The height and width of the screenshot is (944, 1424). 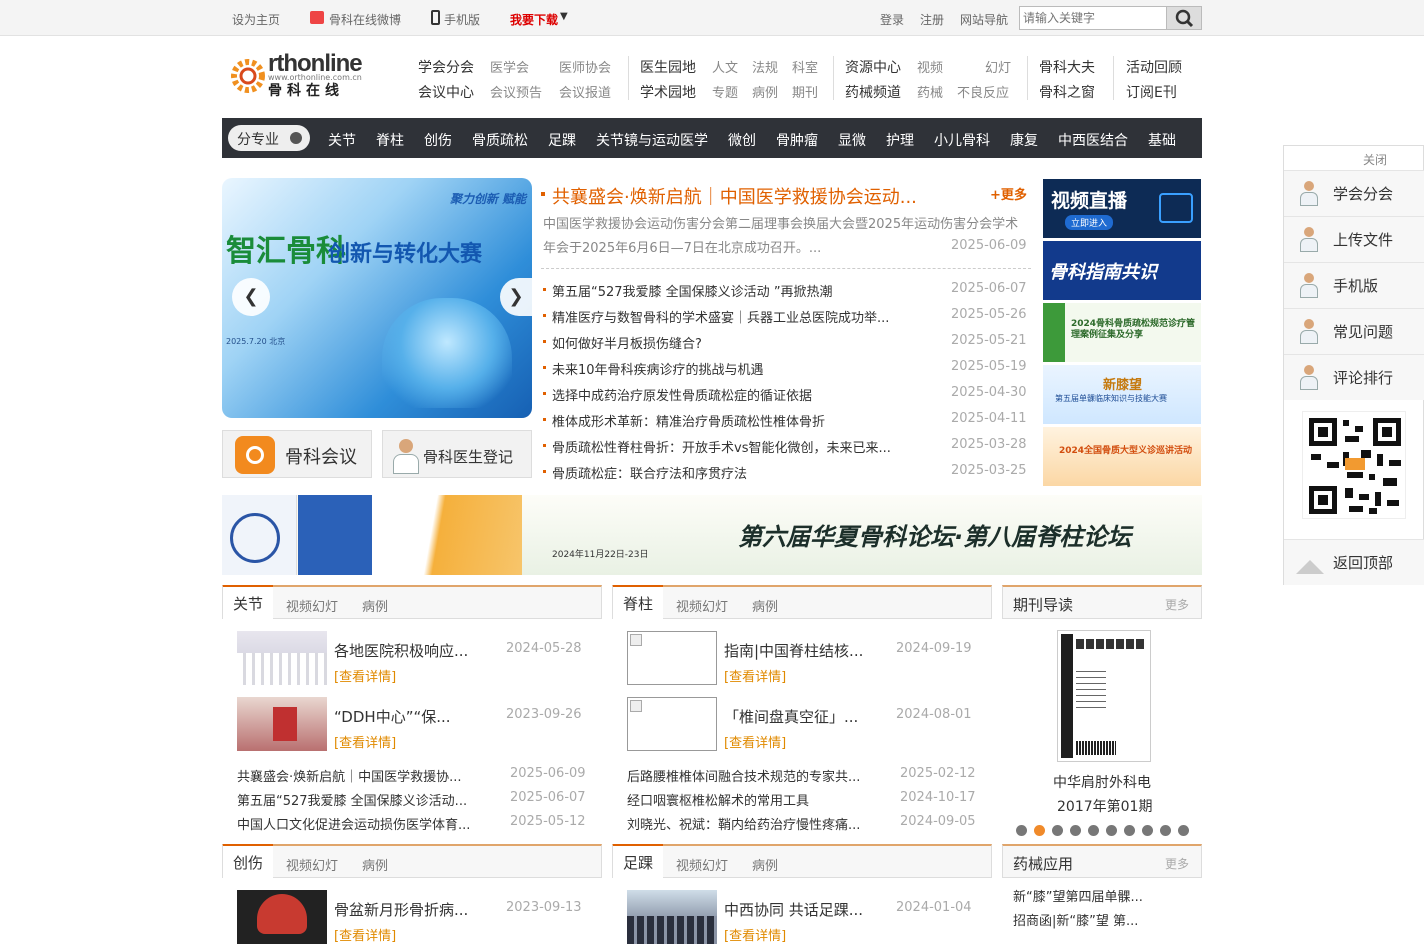 What do you see at coordinates (805, 66) in the screenshot?
I see `nav-department: 科室` at bounding box center [805, 66].